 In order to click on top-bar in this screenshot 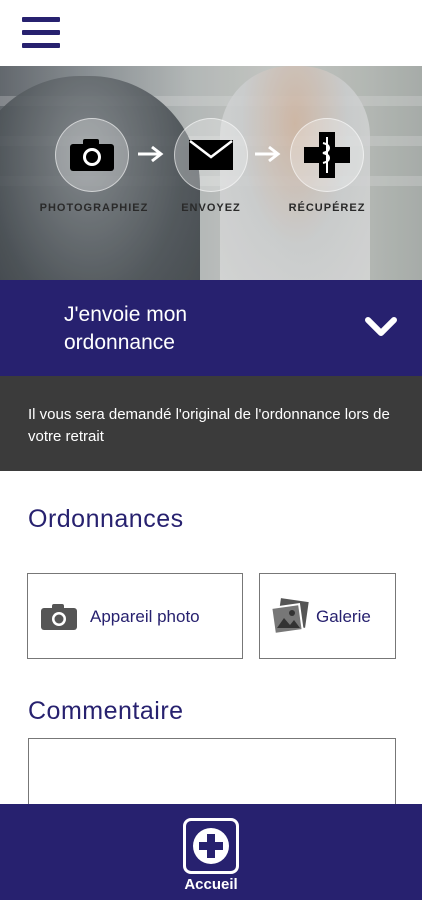, I will do `click(211, 33)`.